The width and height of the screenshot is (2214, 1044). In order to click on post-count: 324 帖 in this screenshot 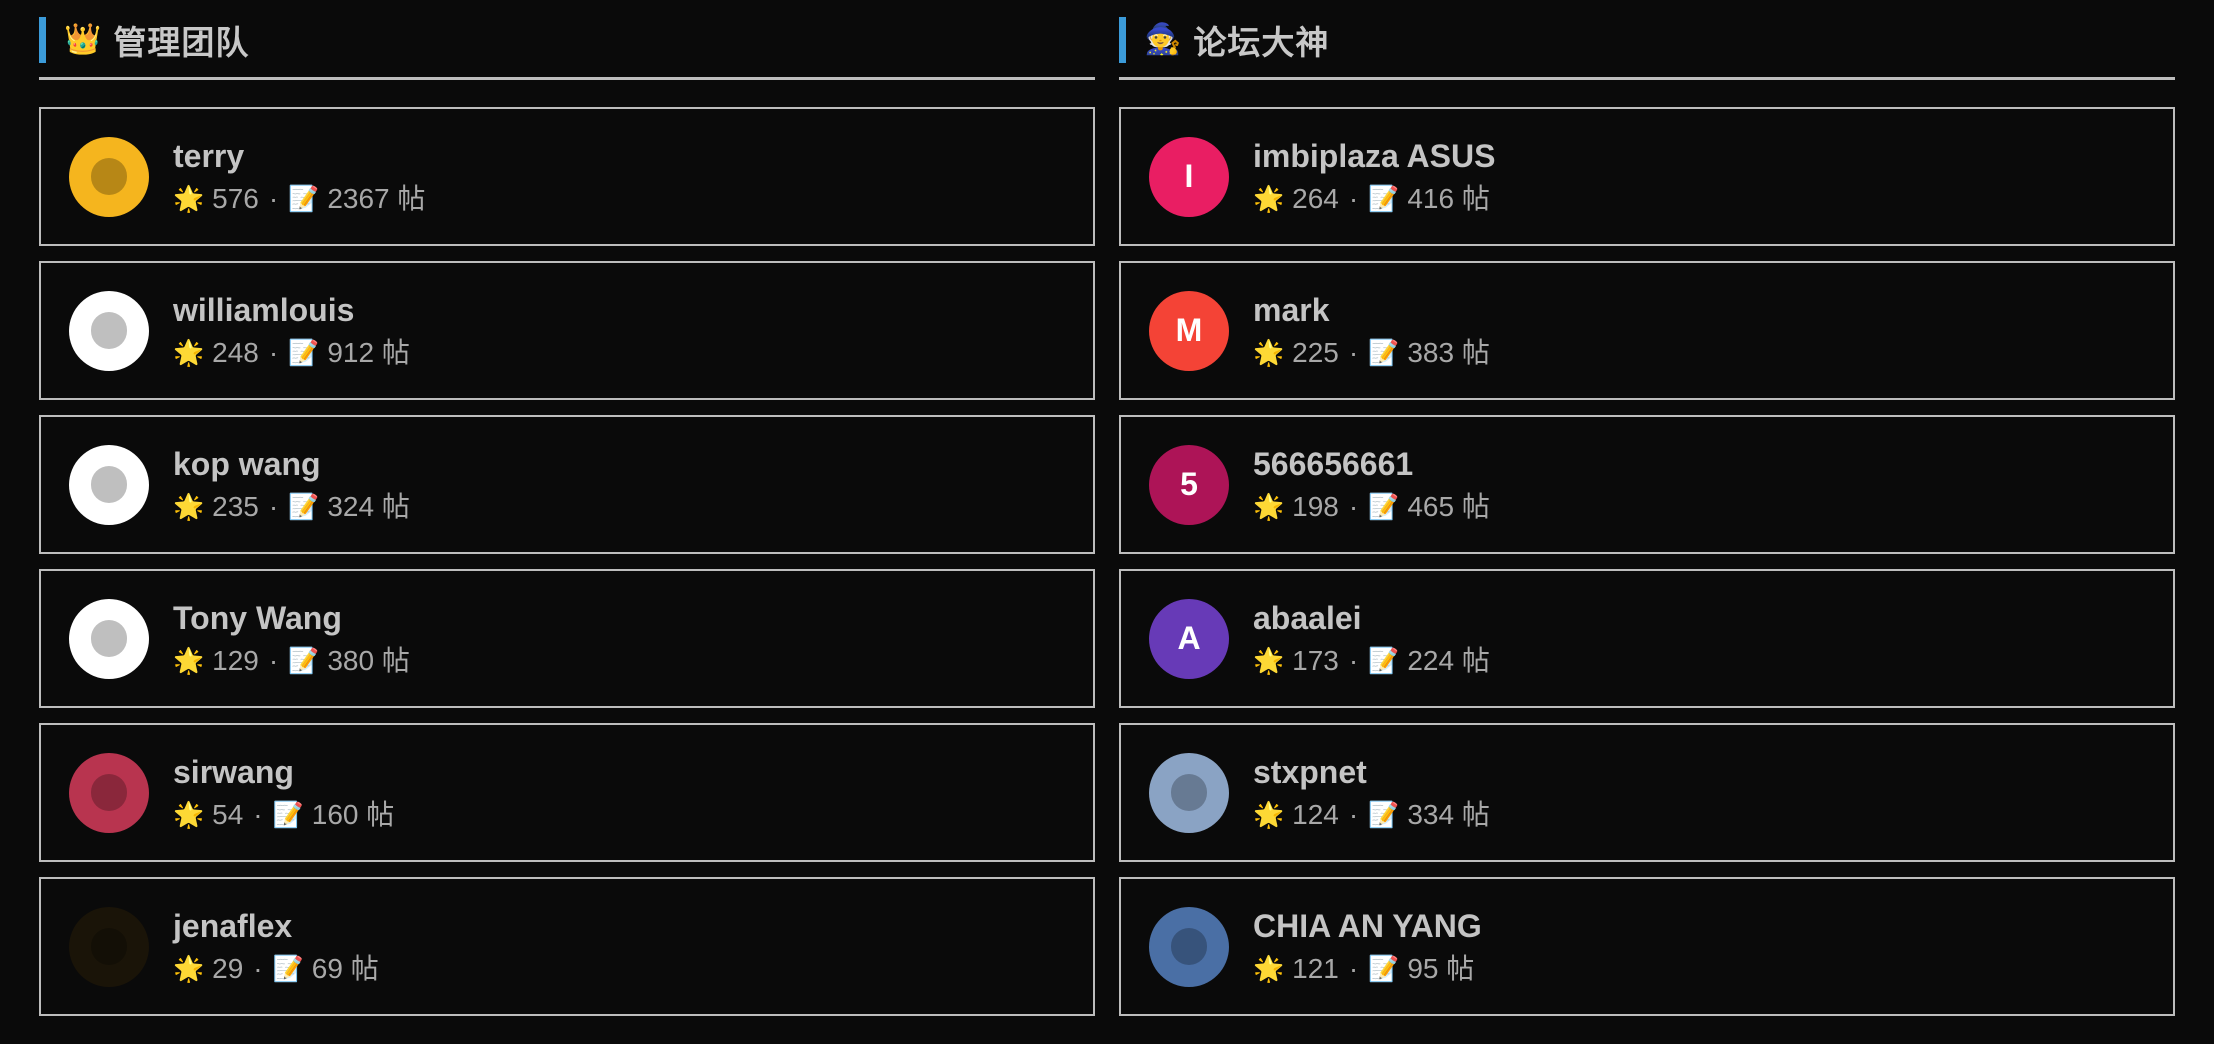, I will do `click(368, 506)`.